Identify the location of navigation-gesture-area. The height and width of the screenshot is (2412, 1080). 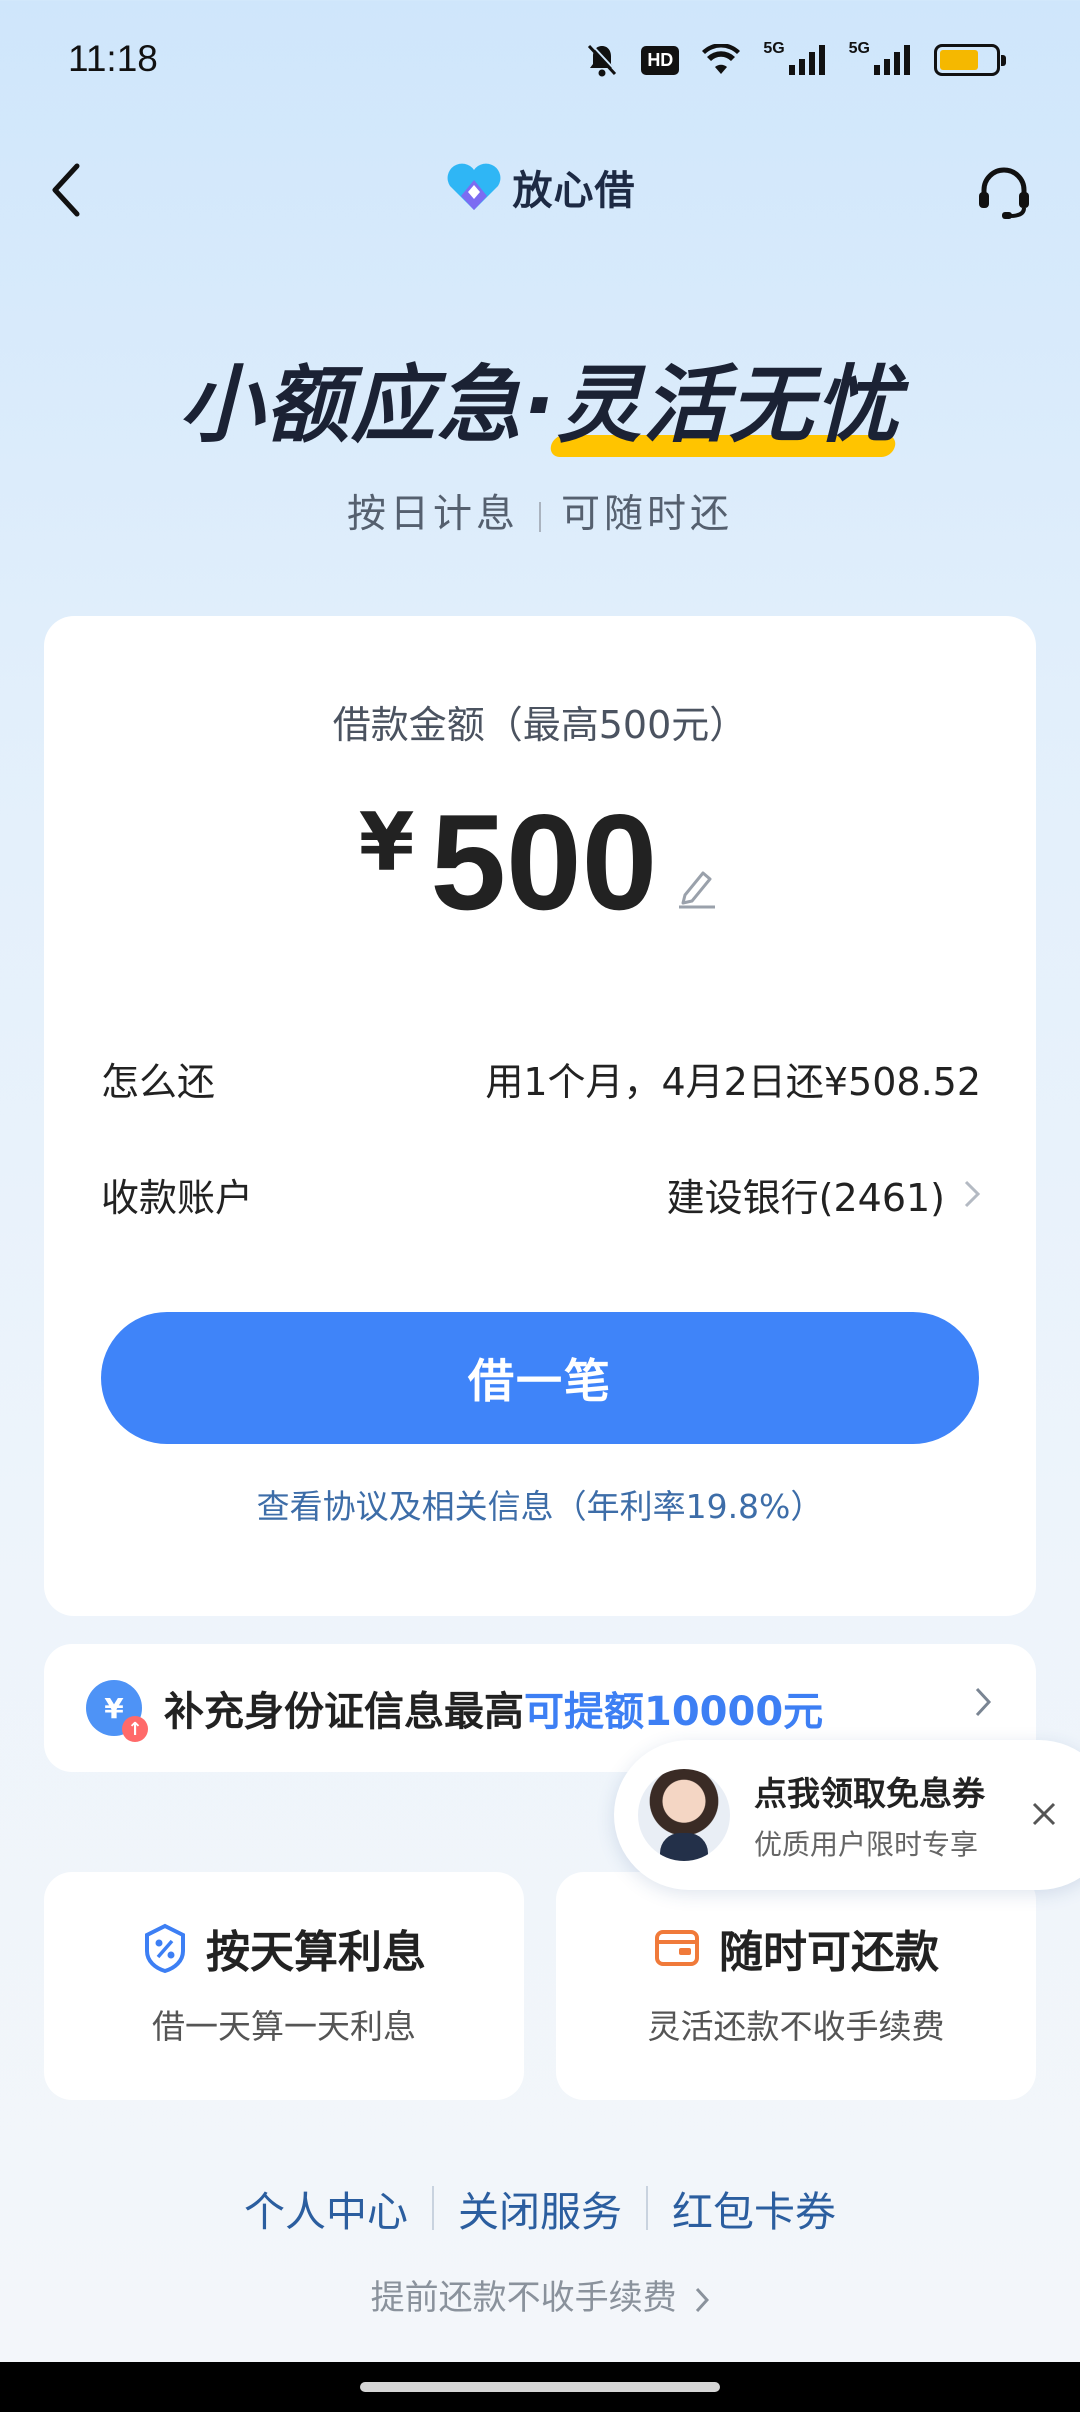
(540, 2387).